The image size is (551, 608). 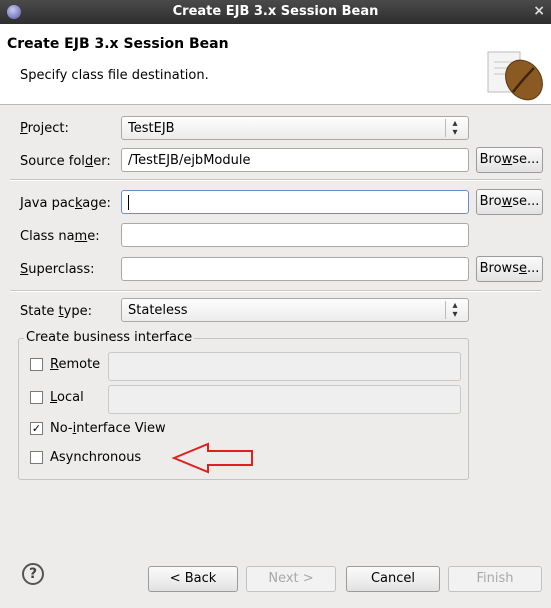 What do you see at coordinates (284, 399) in the screenshot?
I see `local-interface-field` at bounding box center [284, 399].